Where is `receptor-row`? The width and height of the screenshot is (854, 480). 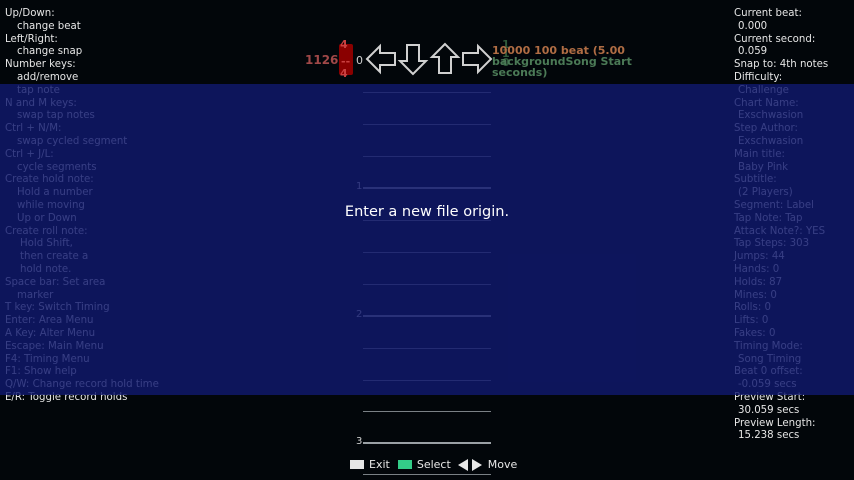
receptor-row is located at coordinates (429, 59).